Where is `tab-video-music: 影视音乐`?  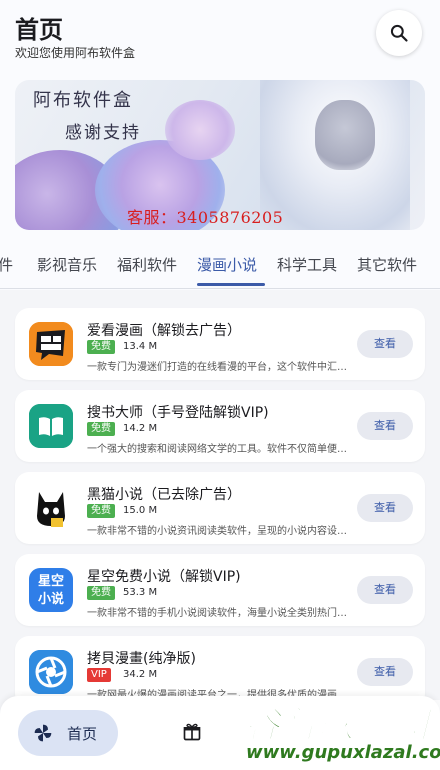 tab-video-music: 影视音乐 is located at coordinates (67, 264).